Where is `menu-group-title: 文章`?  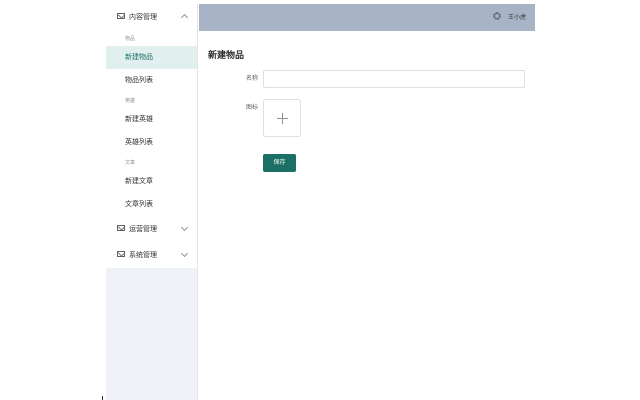 menu-group-title: 文章 is located at coordinates (130, 163).